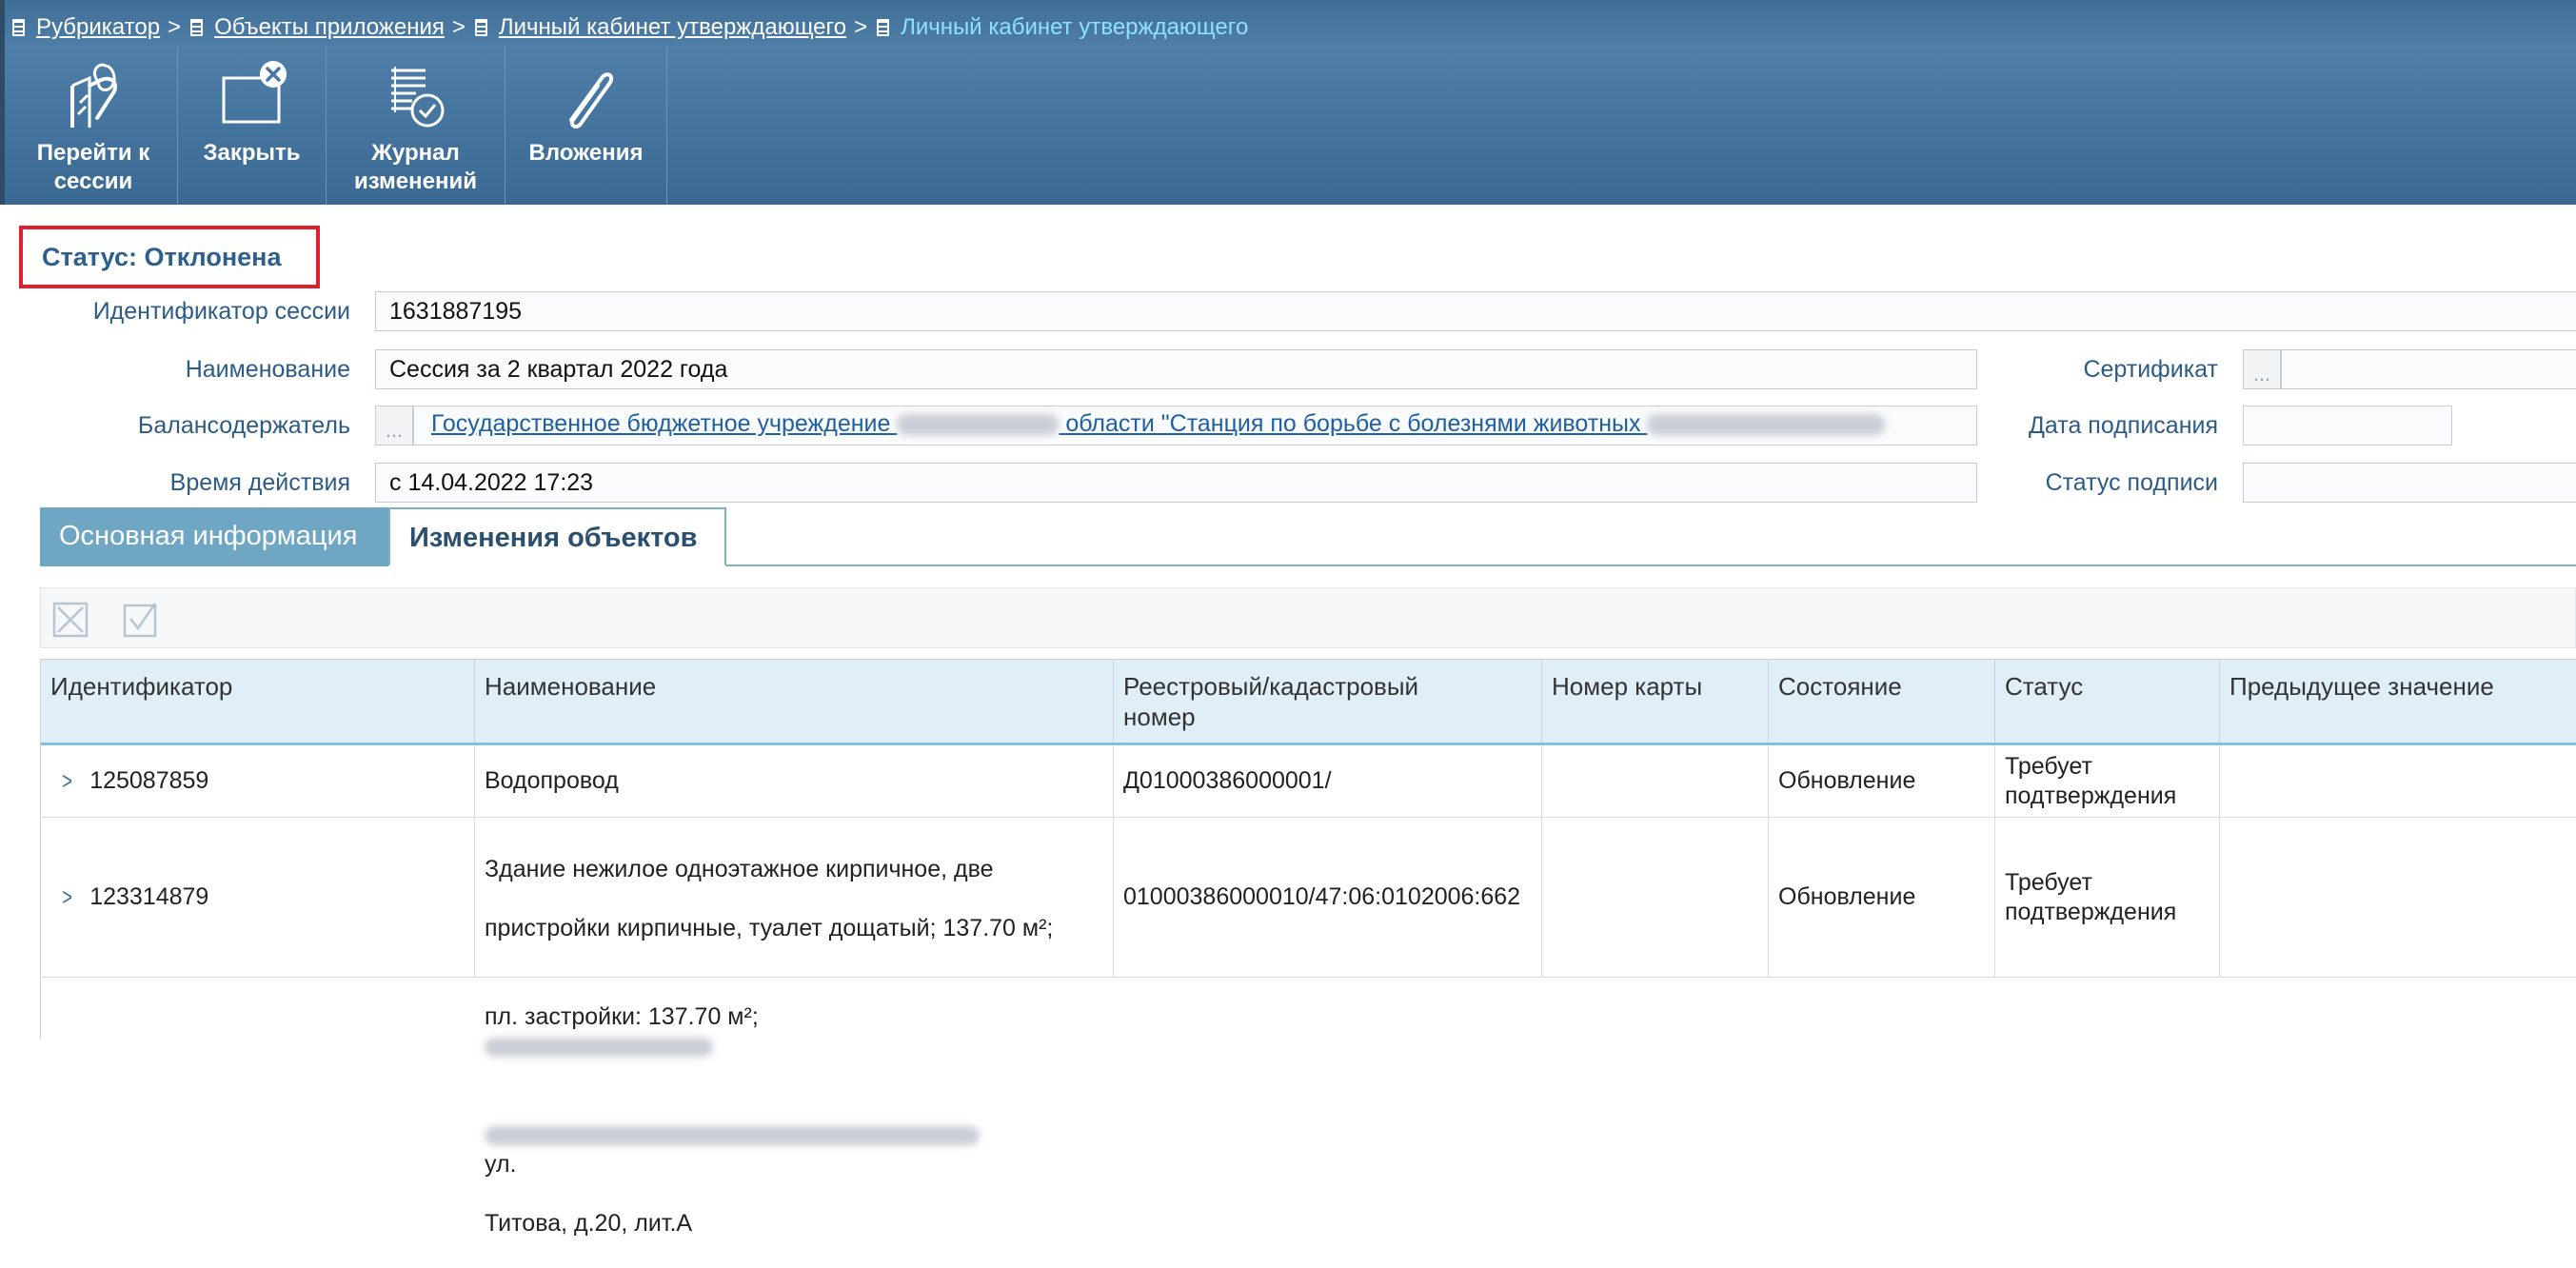 This screenshot has height=1268, width=2576. Describe the element at coordinates (1655, 701) in the screenshot. I see `column-header-map-number: Номер карты` at that location.